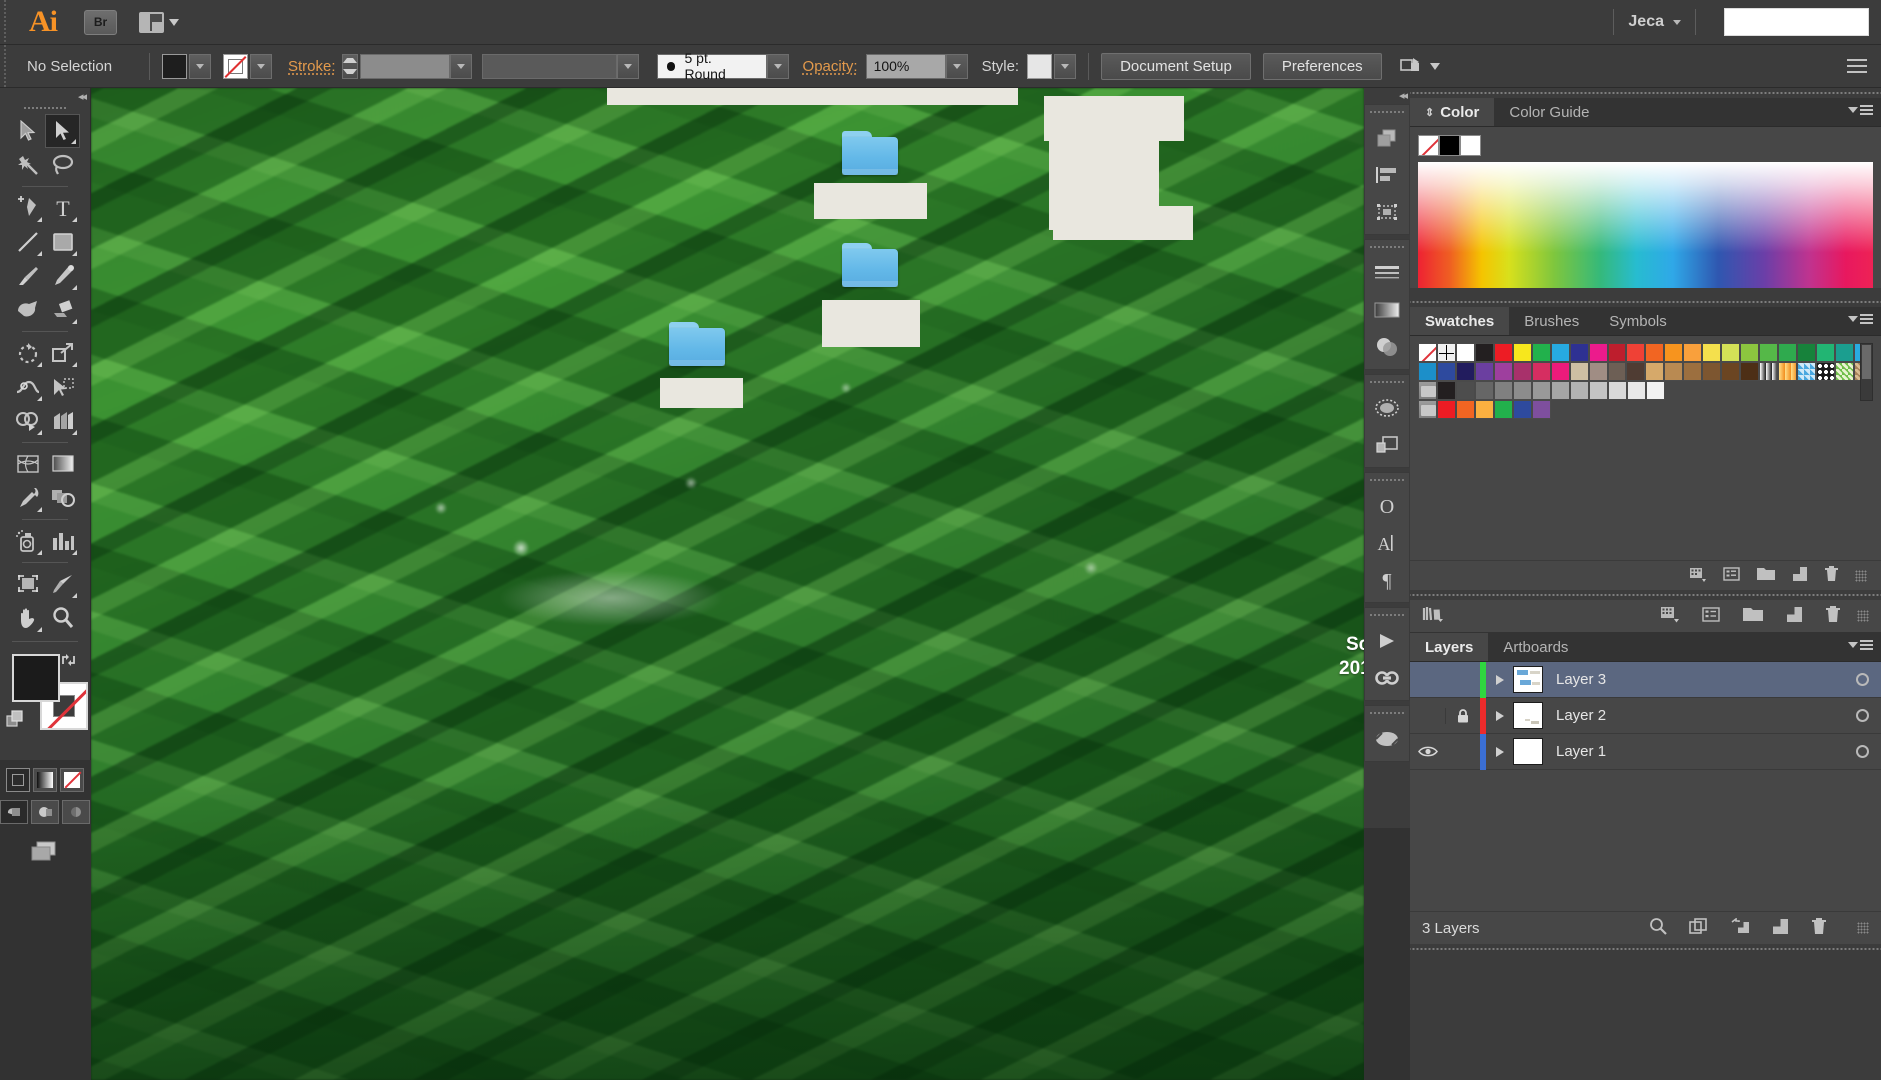 This screenshot has height=1080, width=1881. I want to click on paintbrush-tool, so click(27, 276).